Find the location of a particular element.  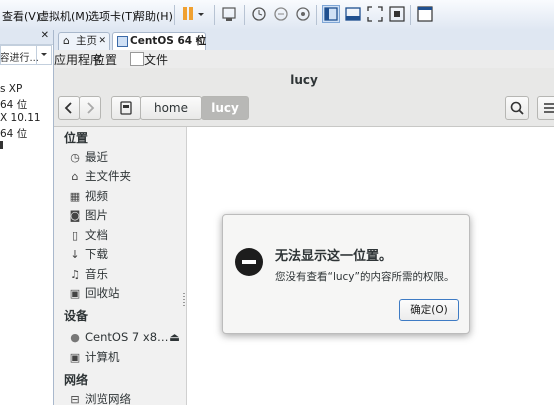

gnome-top-bar: 应用程序 位置 文件 is located at coordinates (304, 59).